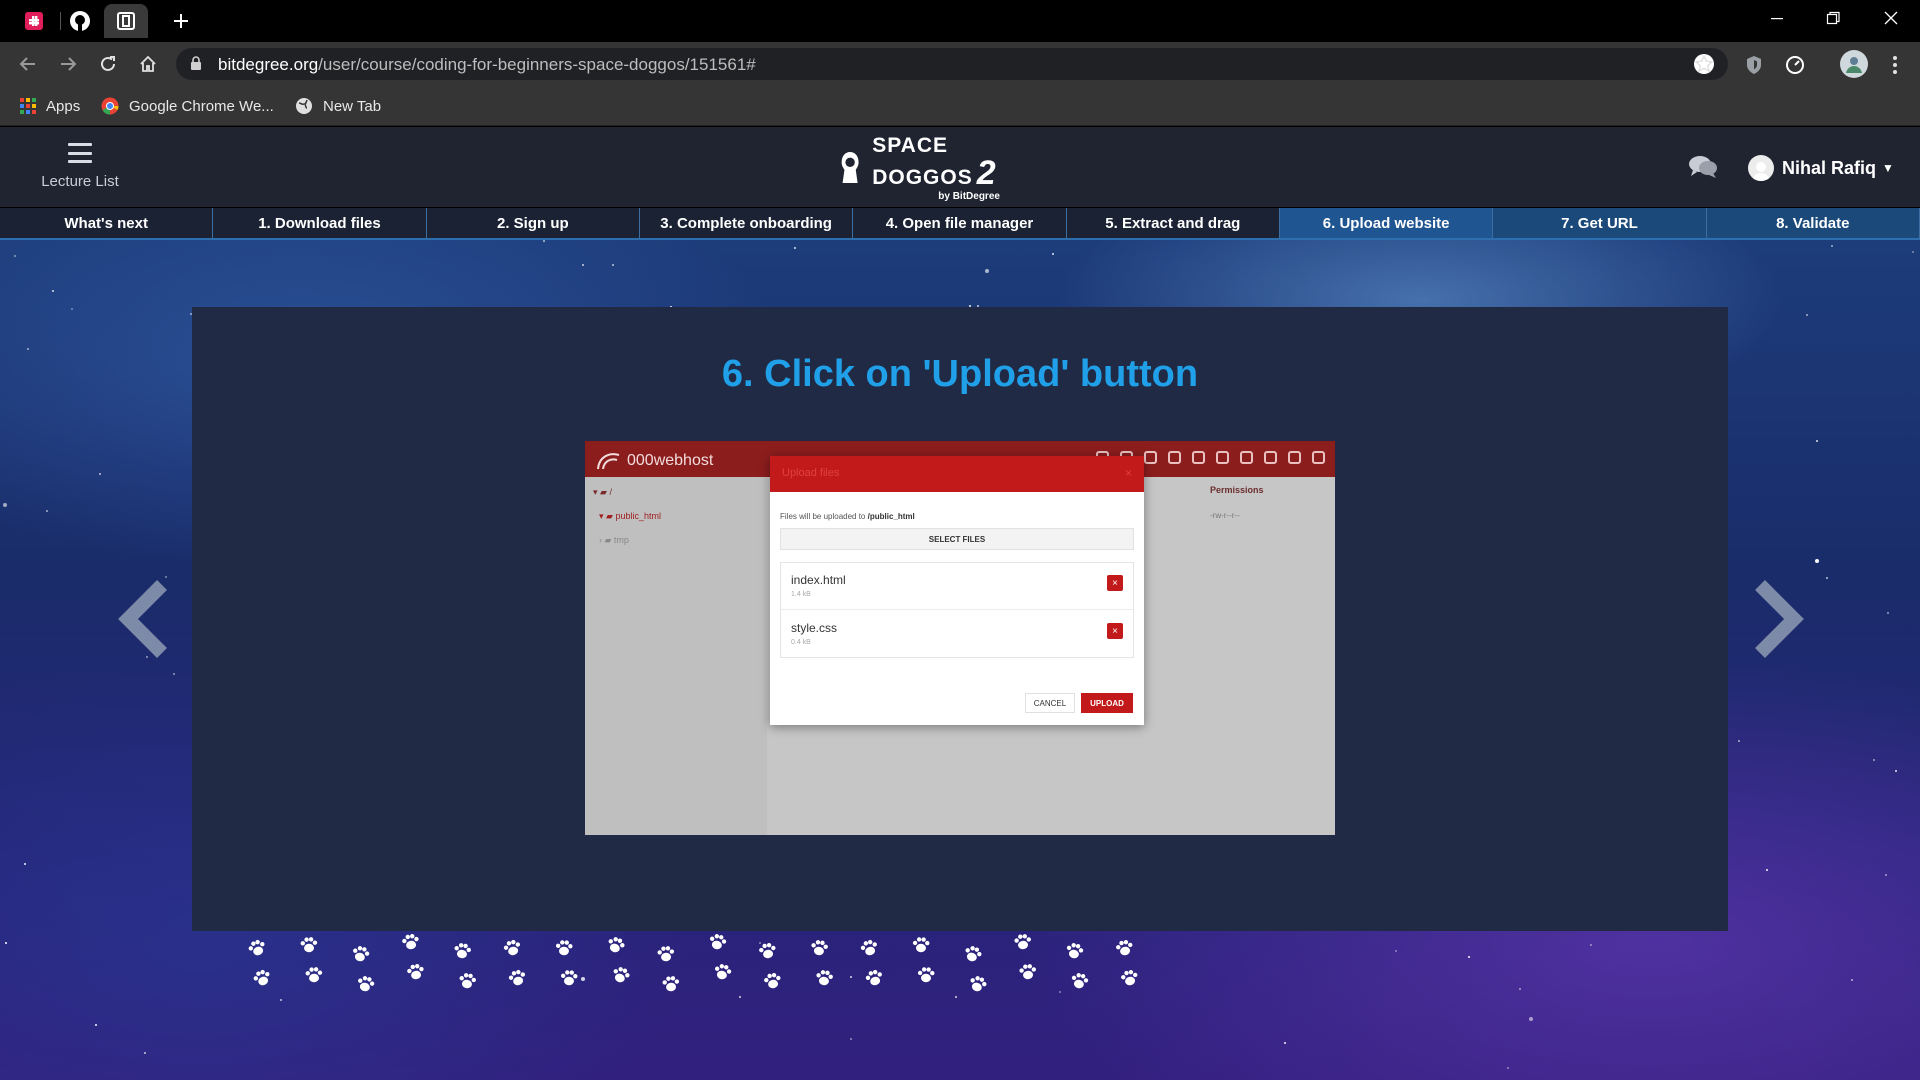 This screenshot has width=1920, height=1080. I want to click on chat-button, so click(1703, 169).